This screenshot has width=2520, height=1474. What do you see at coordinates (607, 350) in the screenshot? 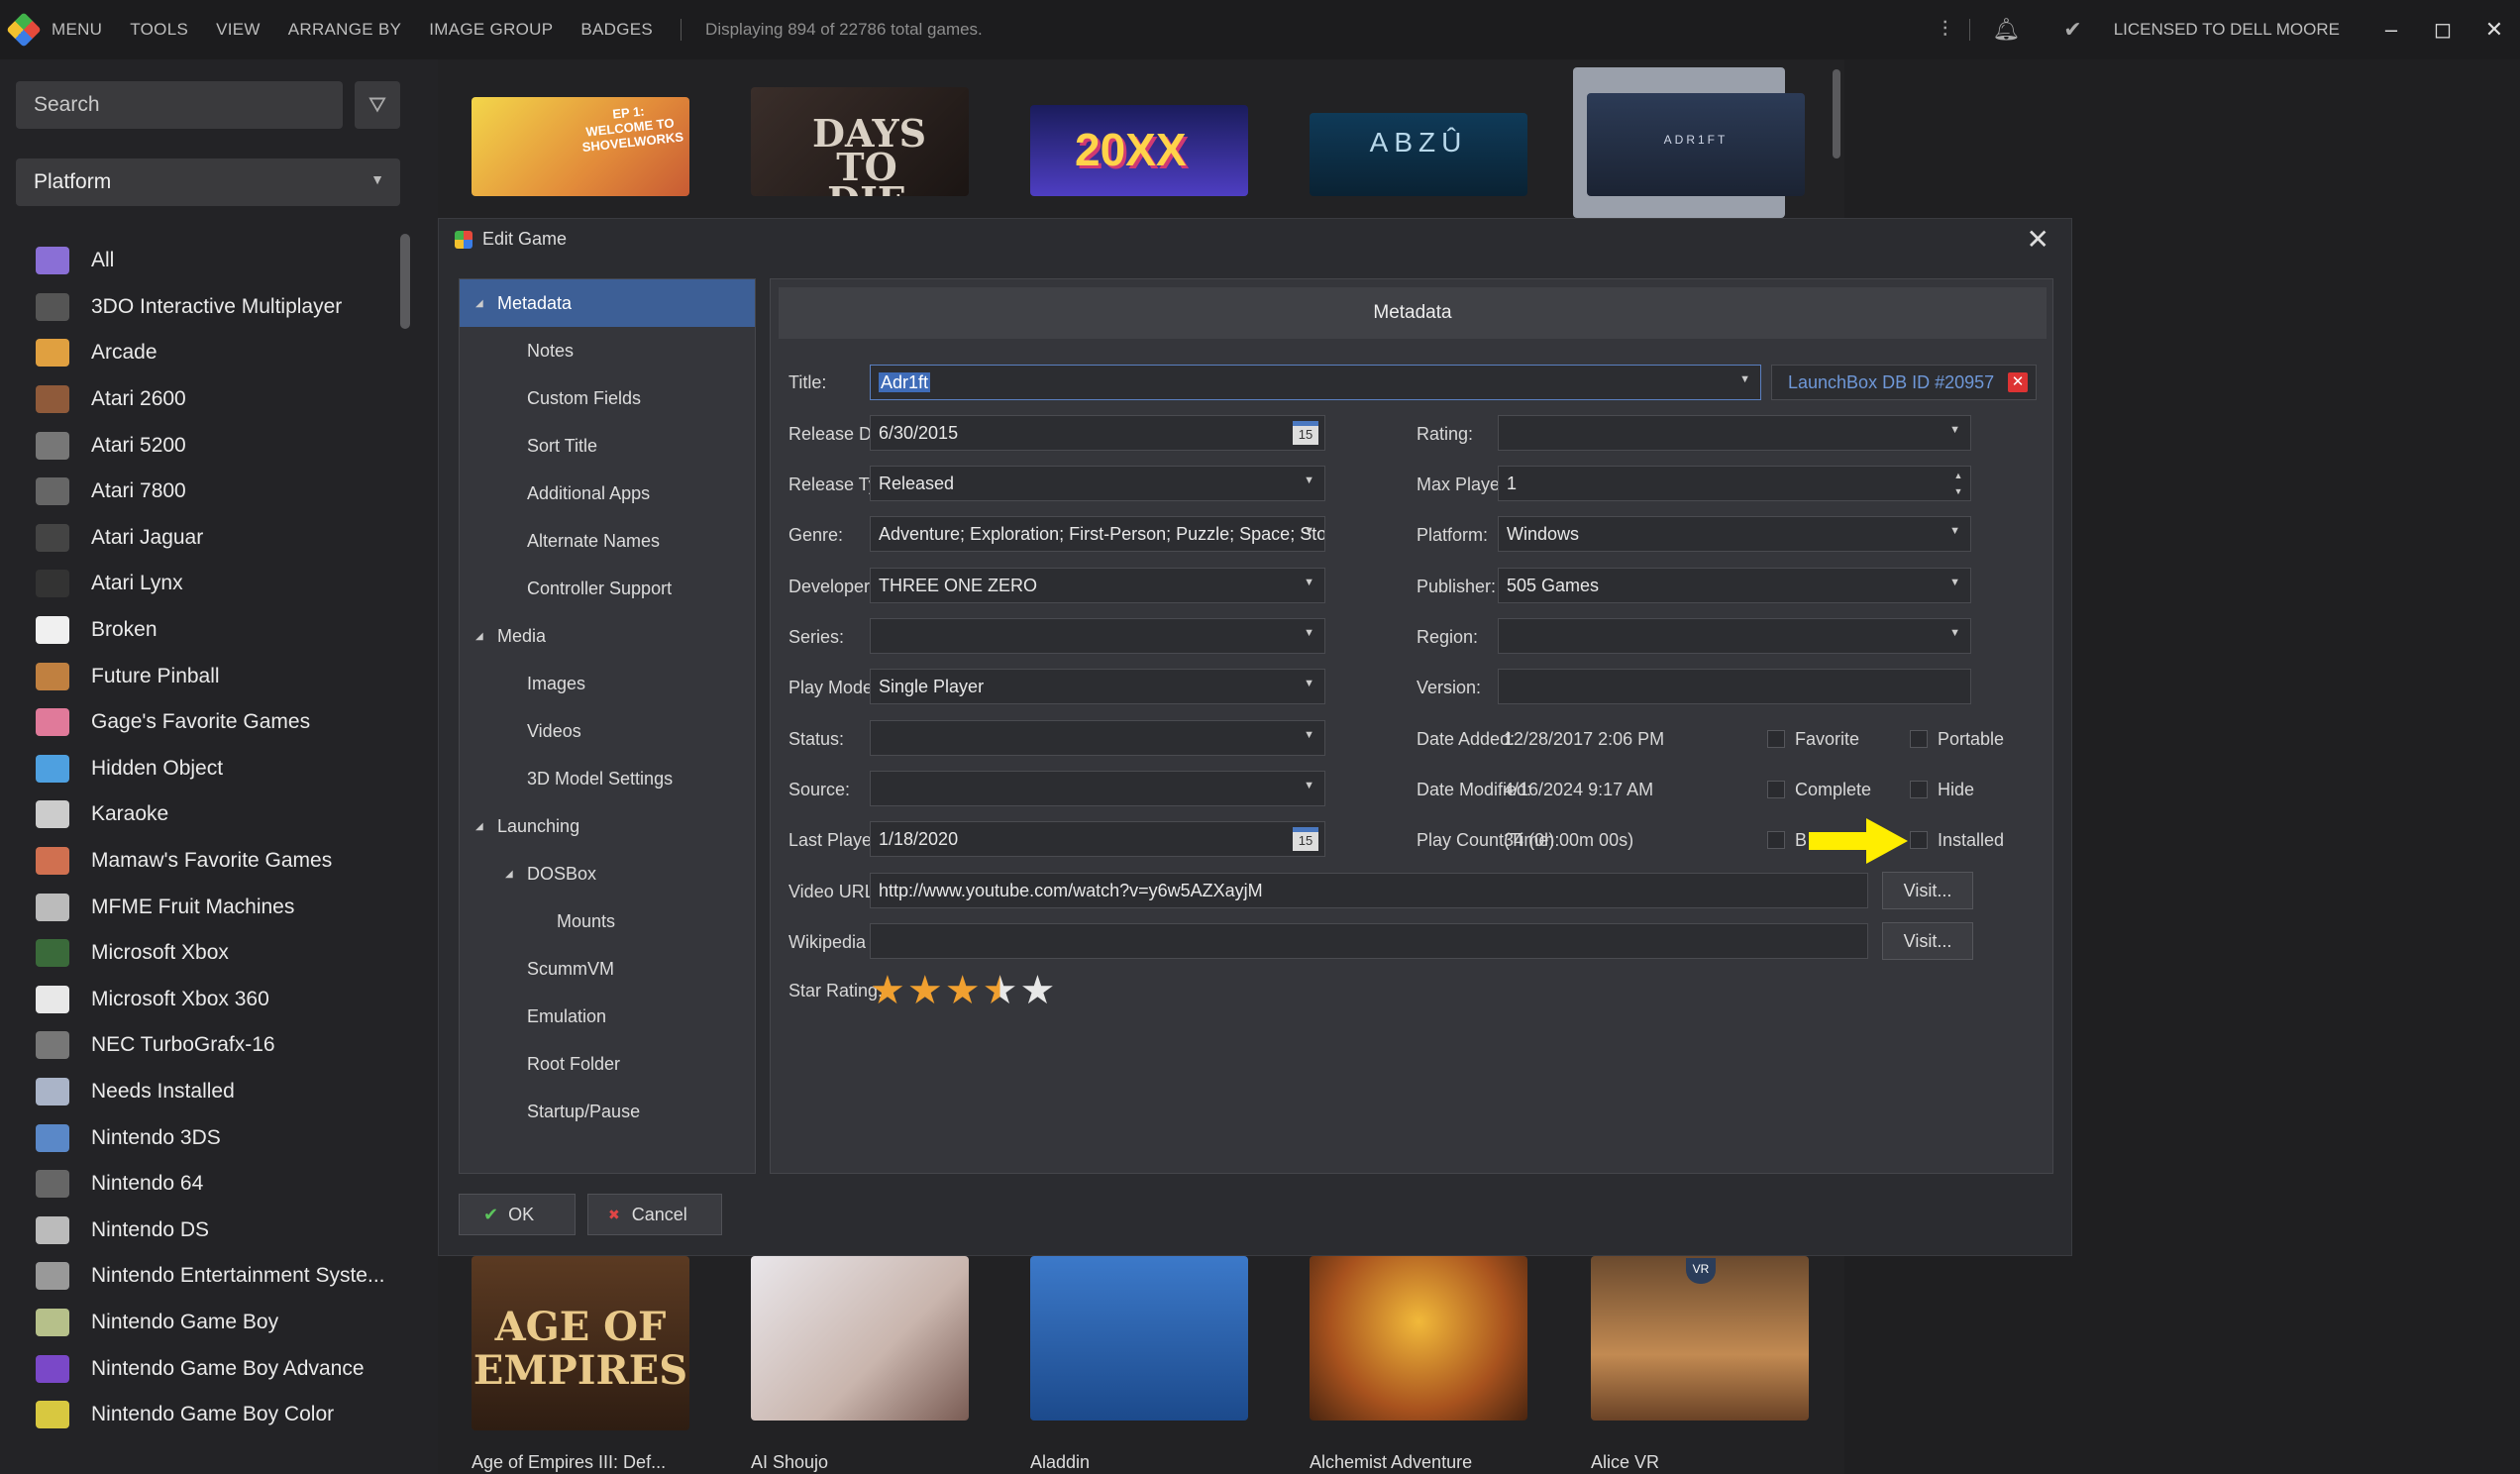
I see `nav-item-notes: Notes` at bounding box center [607, 350].